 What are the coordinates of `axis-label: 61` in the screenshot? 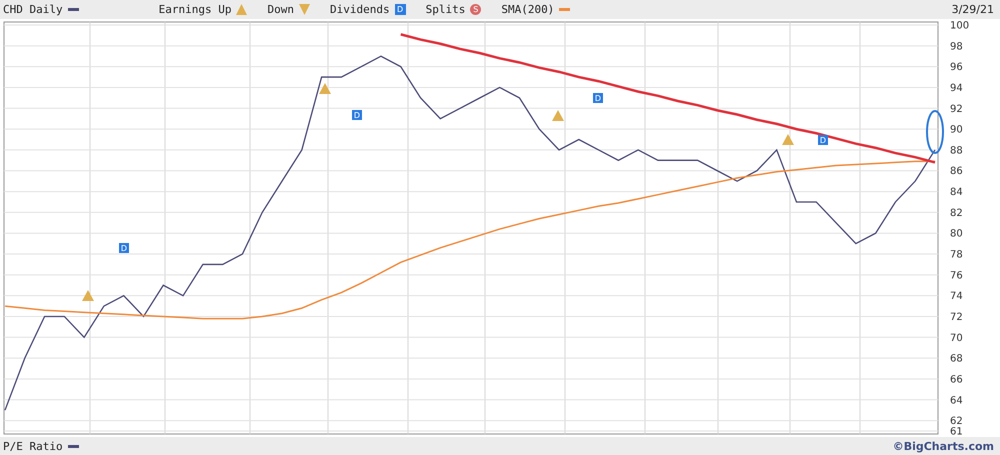 It's located at (956, 431).